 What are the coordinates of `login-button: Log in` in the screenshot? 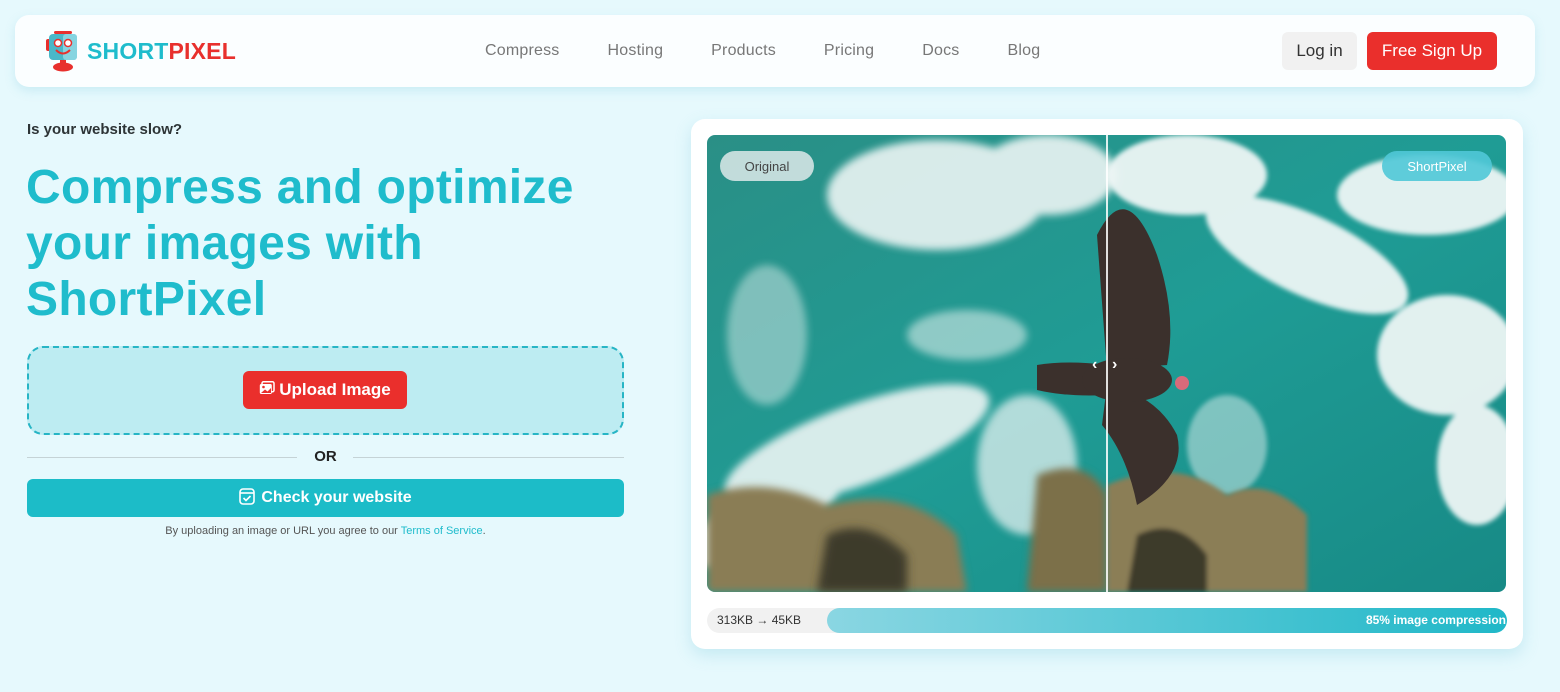 It's located at (1319, 51).